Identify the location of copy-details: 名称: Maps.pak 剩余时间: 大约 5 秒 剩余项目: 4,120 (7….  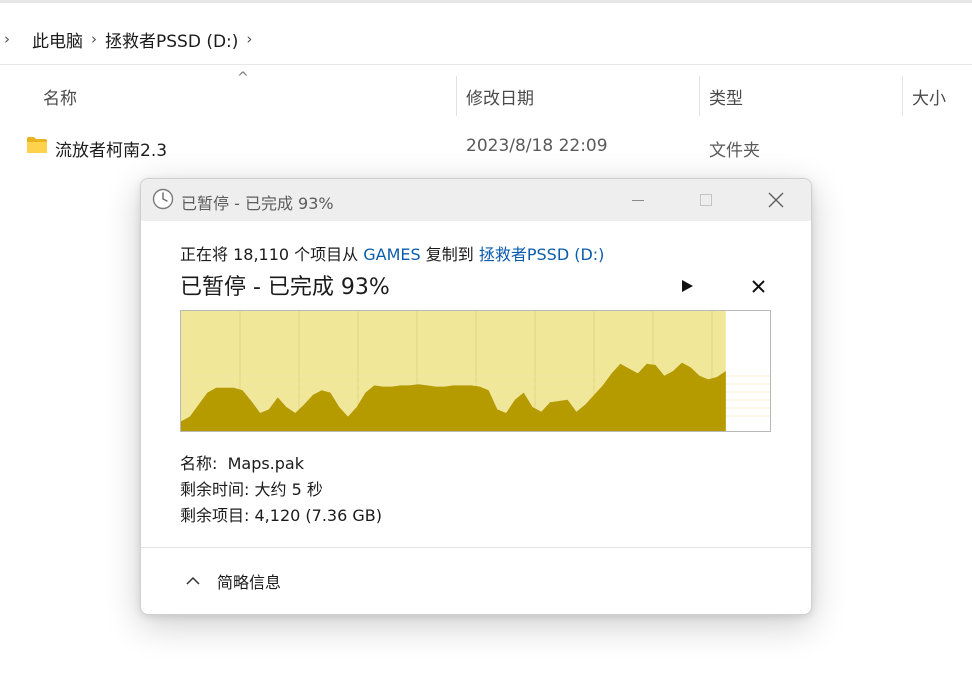
(281, 490).